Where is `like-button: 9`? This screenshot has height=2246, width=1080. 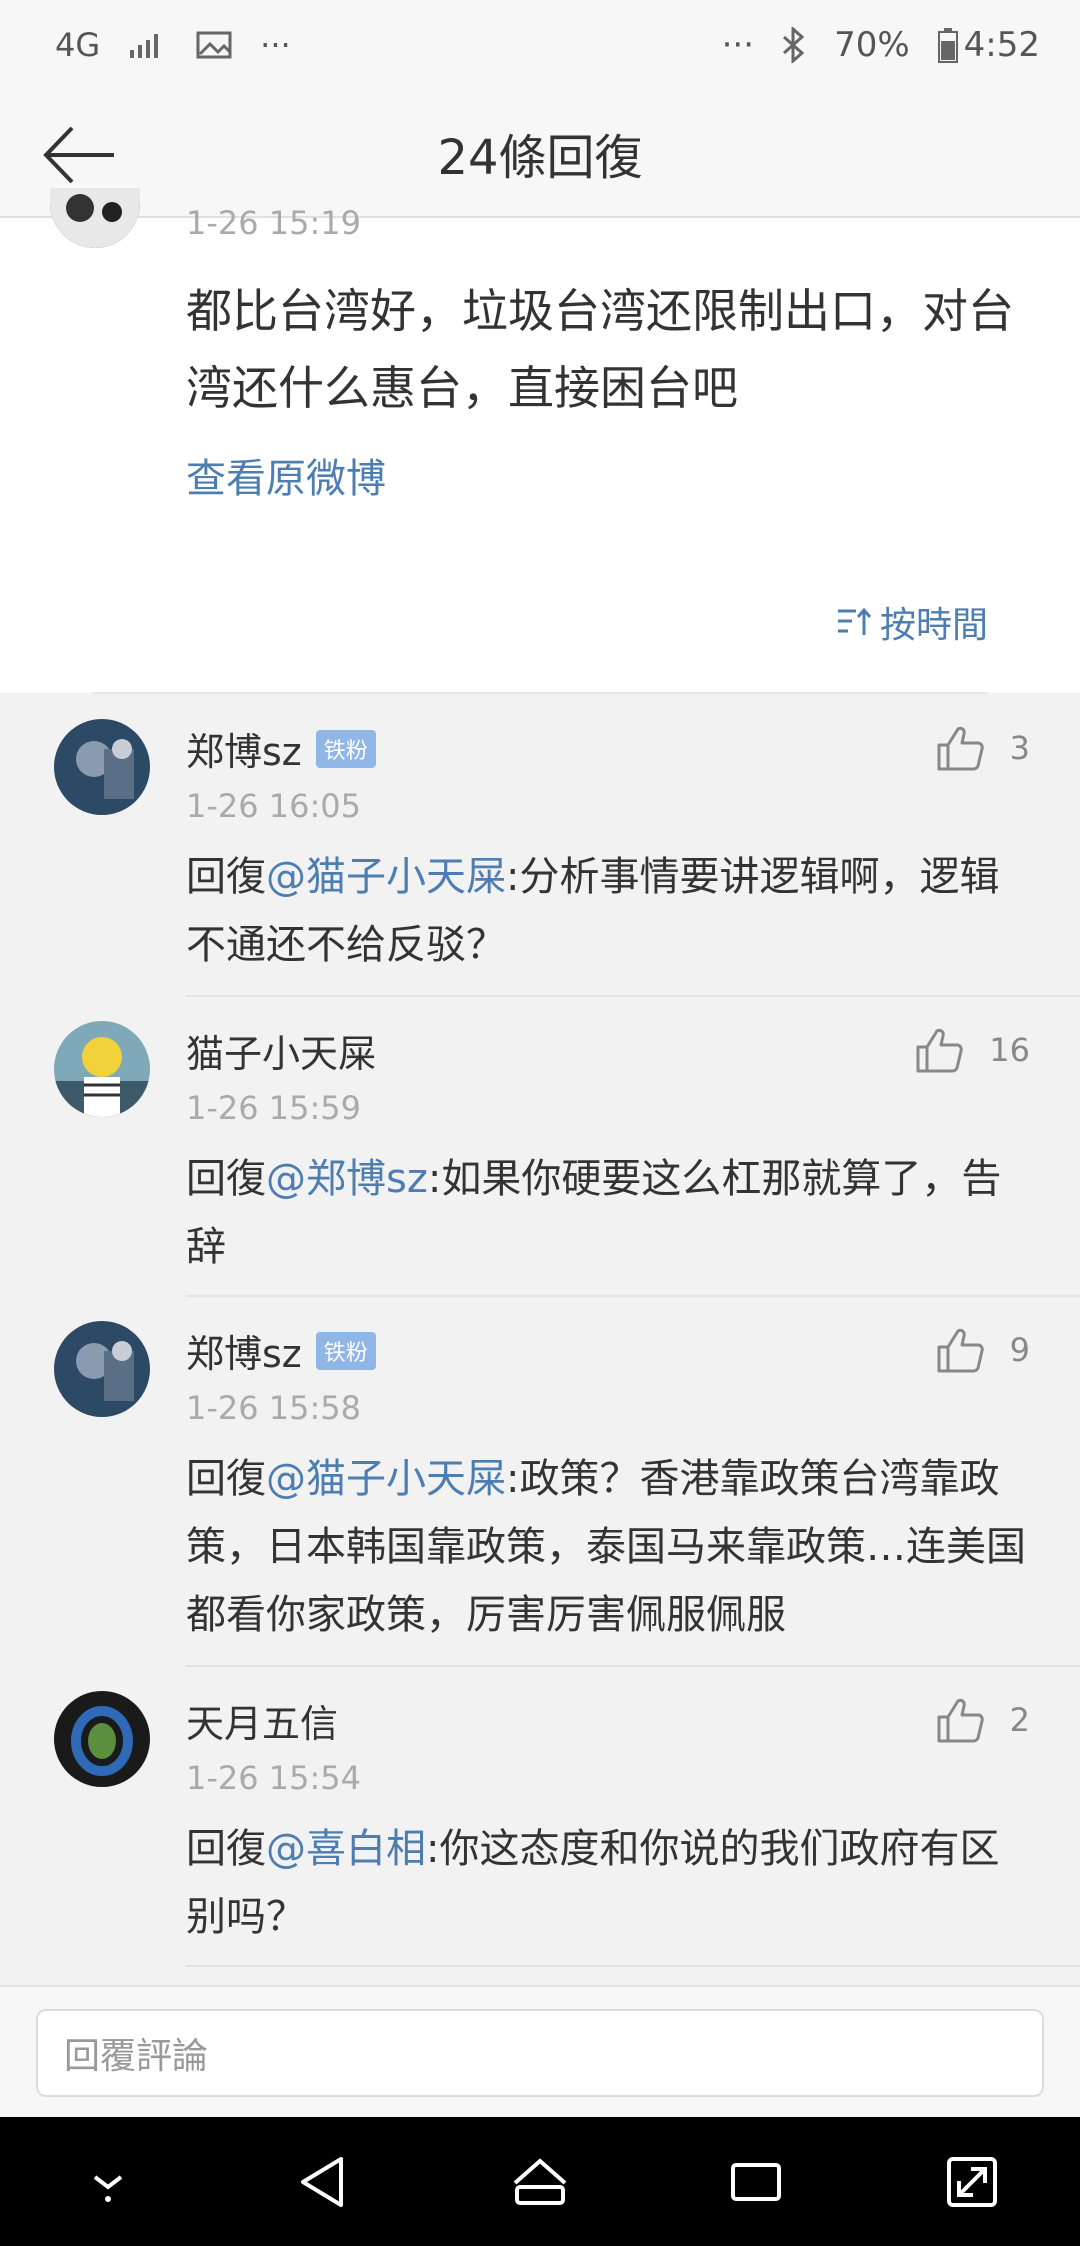
like-button: 9 is located at coordinates (983, 1350).